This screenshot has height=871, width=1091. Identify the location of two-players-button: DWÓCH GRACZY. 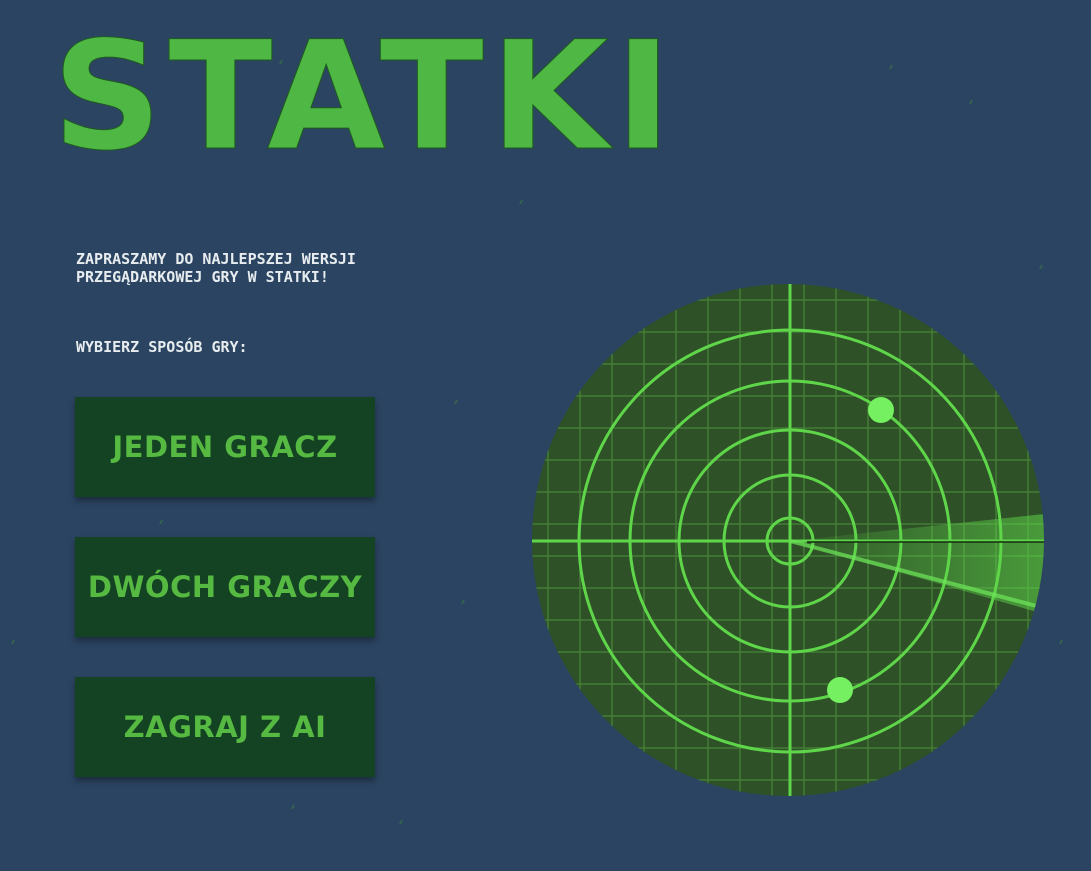
(225, 587).